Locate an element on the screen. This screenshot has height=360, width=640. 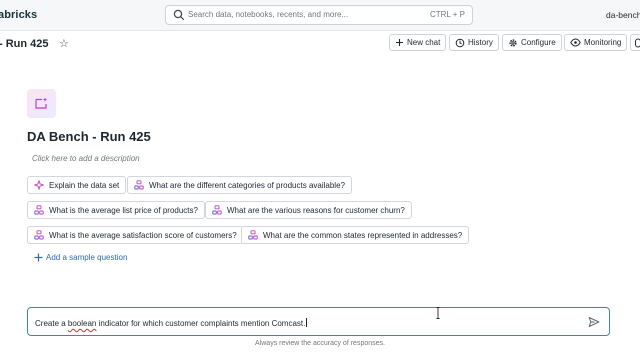
suggestion-chip: Explain the data set is located at coordinates (77, 185).